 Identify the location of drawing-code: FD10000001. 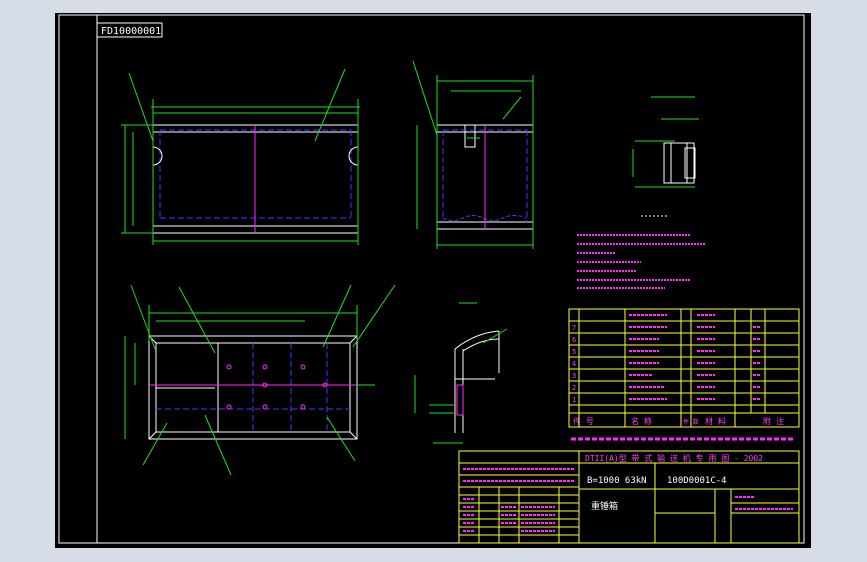
(131, 31).